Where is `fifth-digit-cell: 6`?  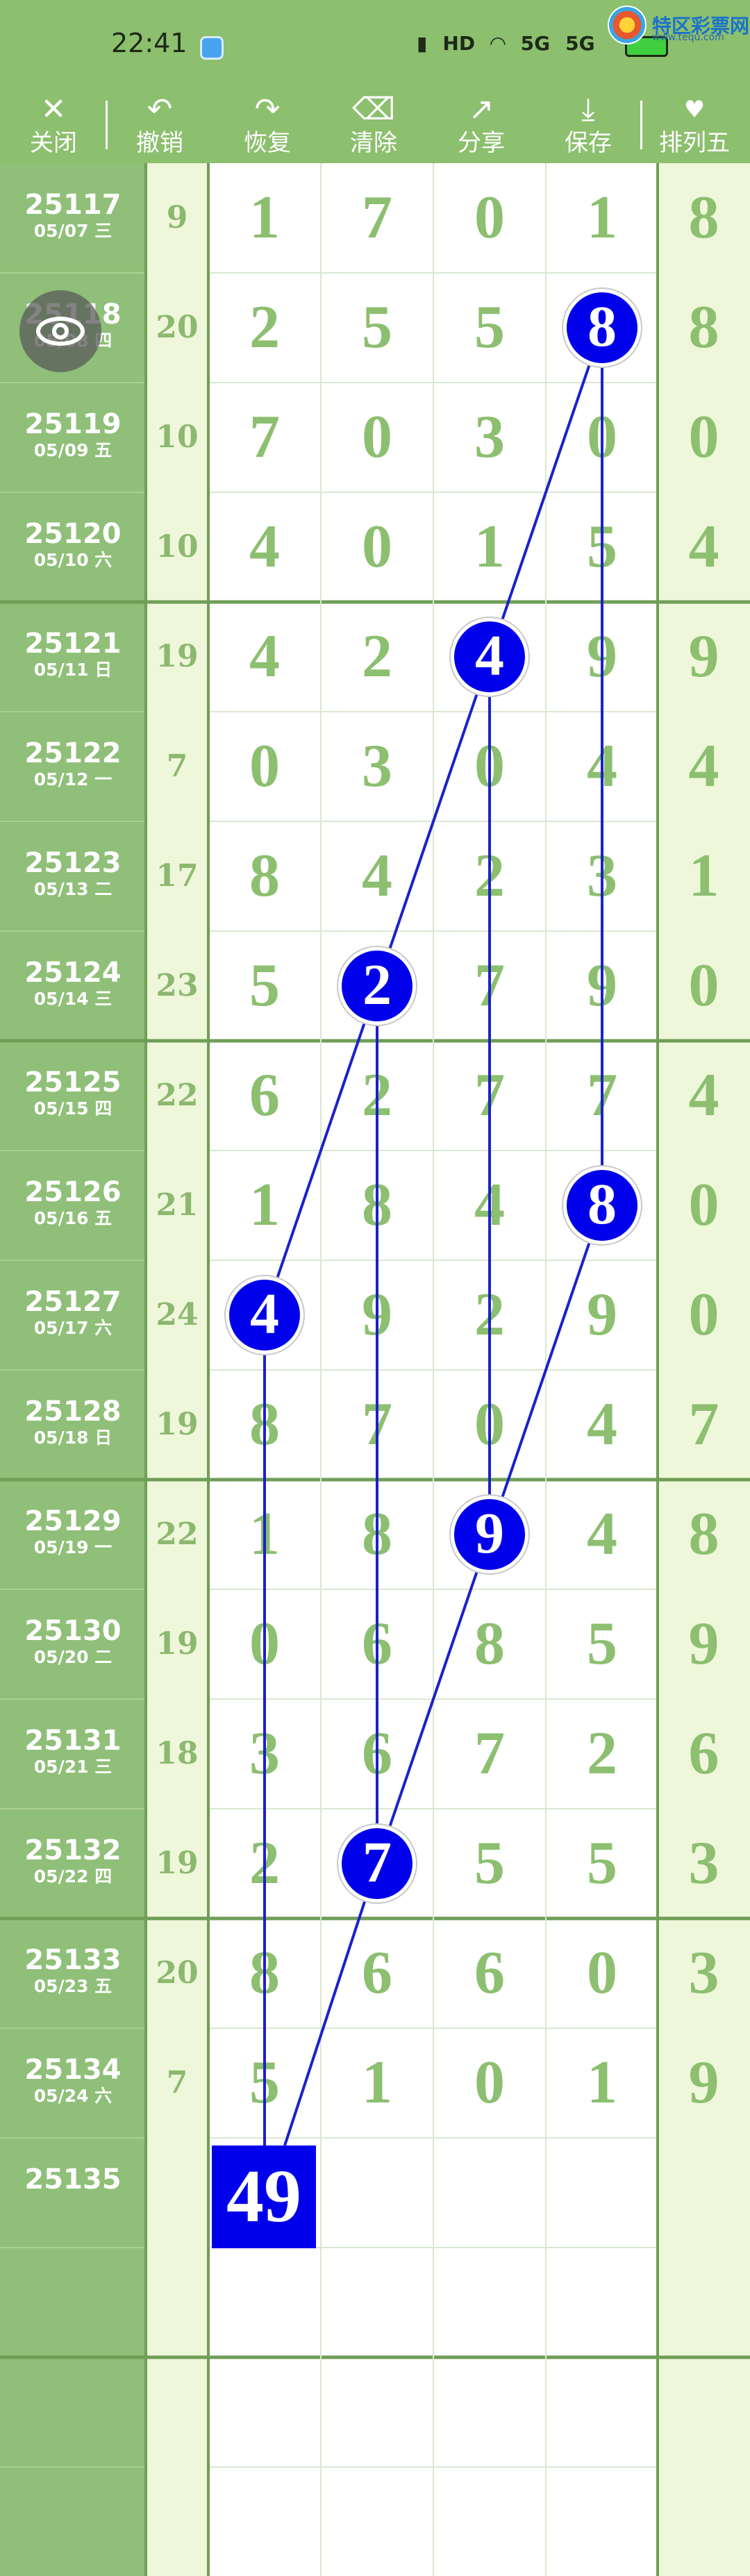 fifth-digit-cell: 6 is located at coordinates (703, 1753).